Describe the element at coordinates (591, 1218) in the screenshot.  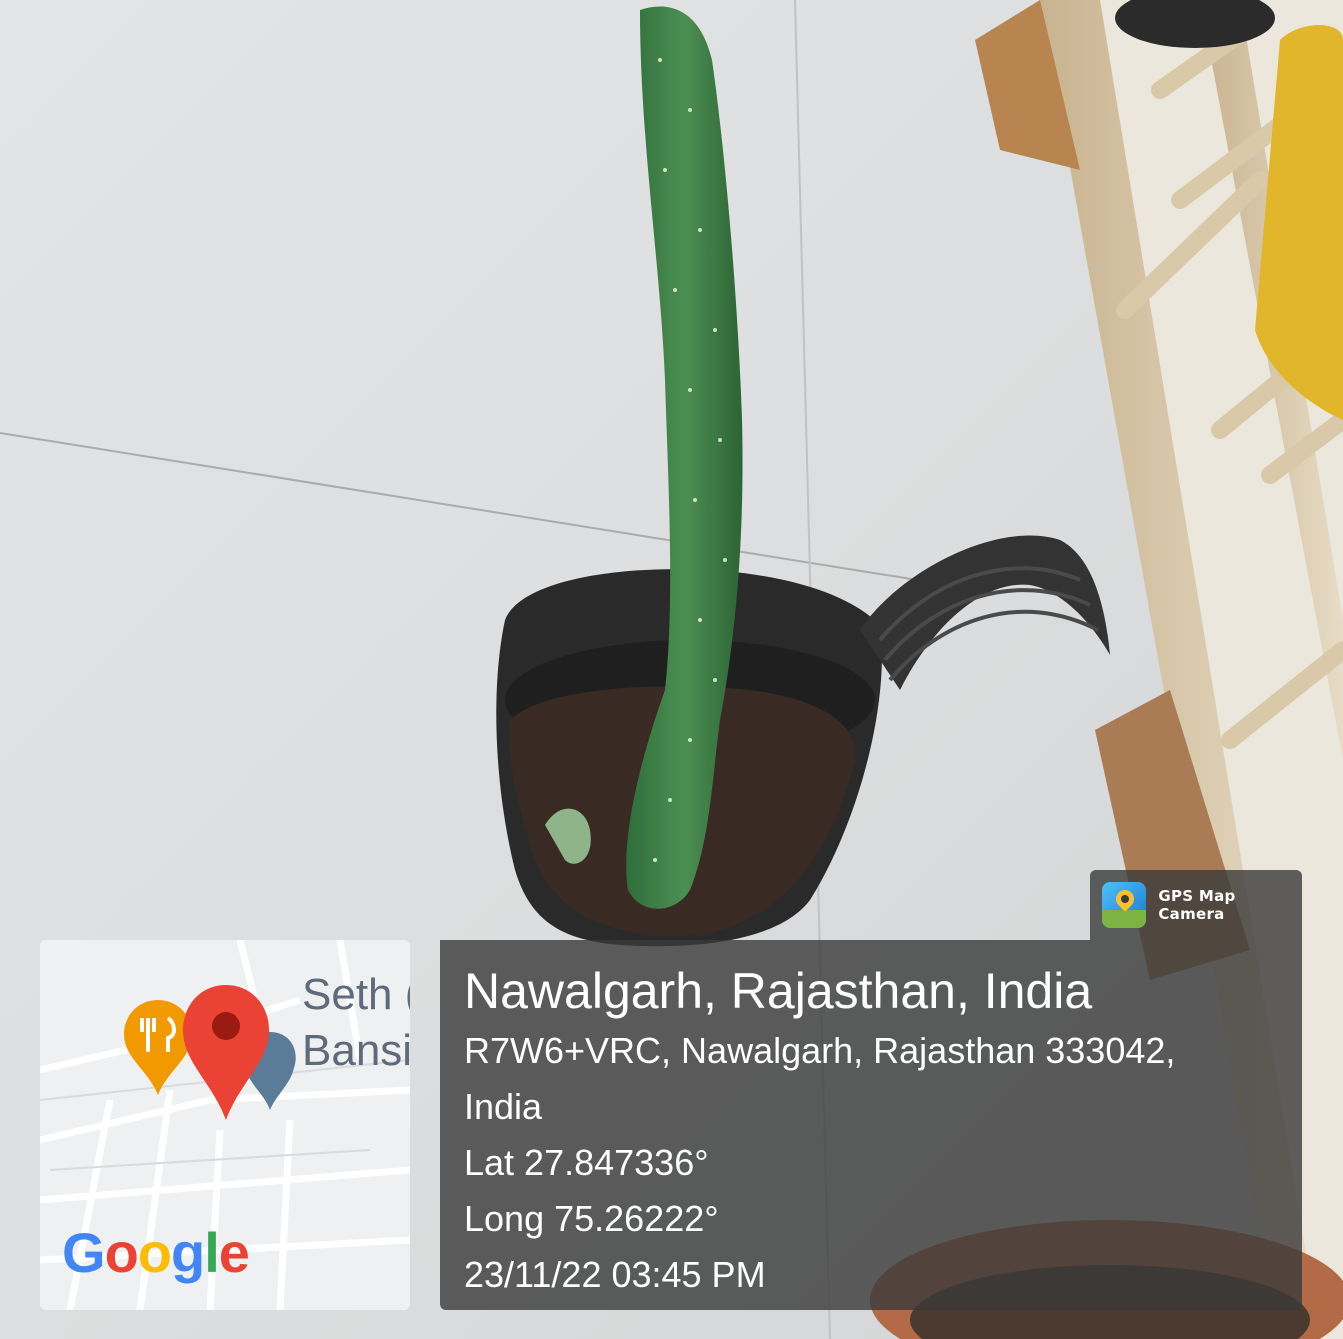
I see `longitude: Long 75.26222°` at that location.